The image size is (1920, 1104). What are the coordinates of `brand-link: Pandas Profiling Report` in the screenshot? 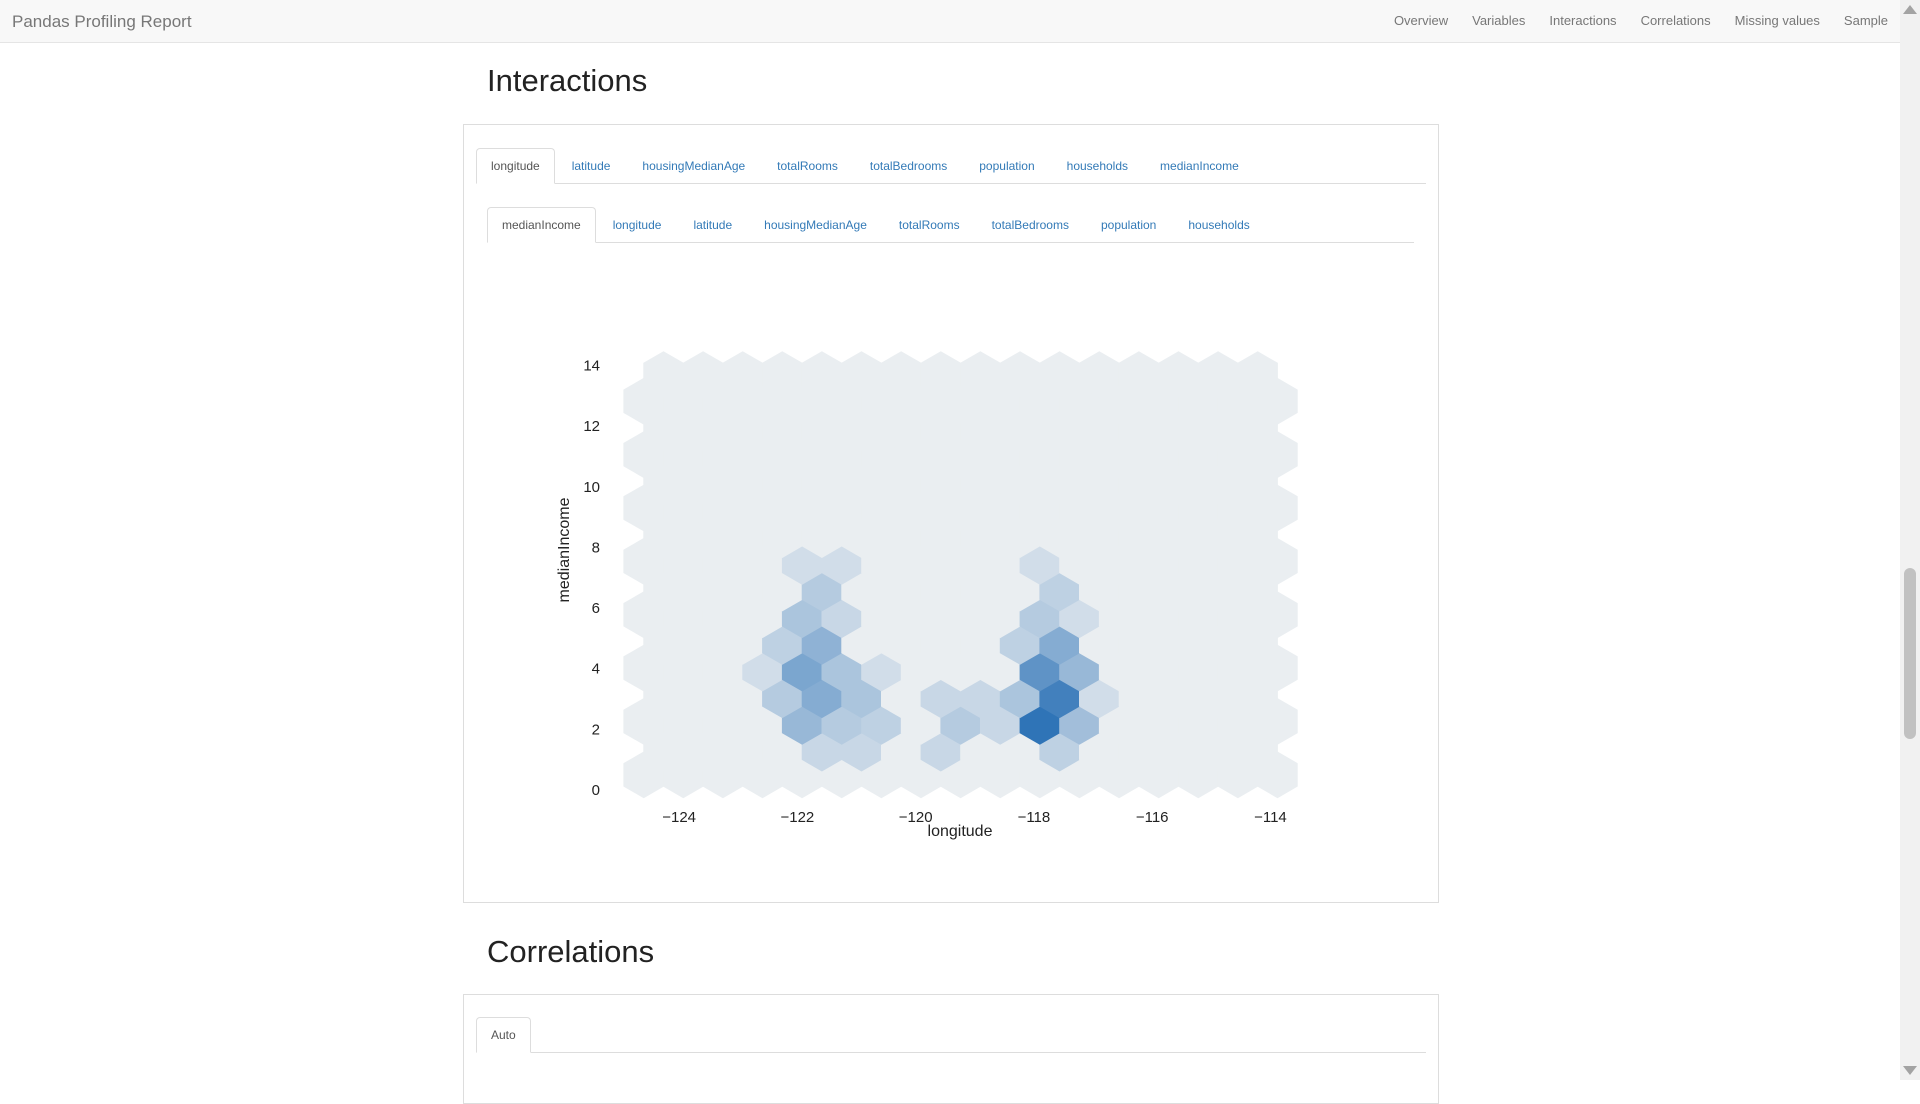 It's located at (102, 22).